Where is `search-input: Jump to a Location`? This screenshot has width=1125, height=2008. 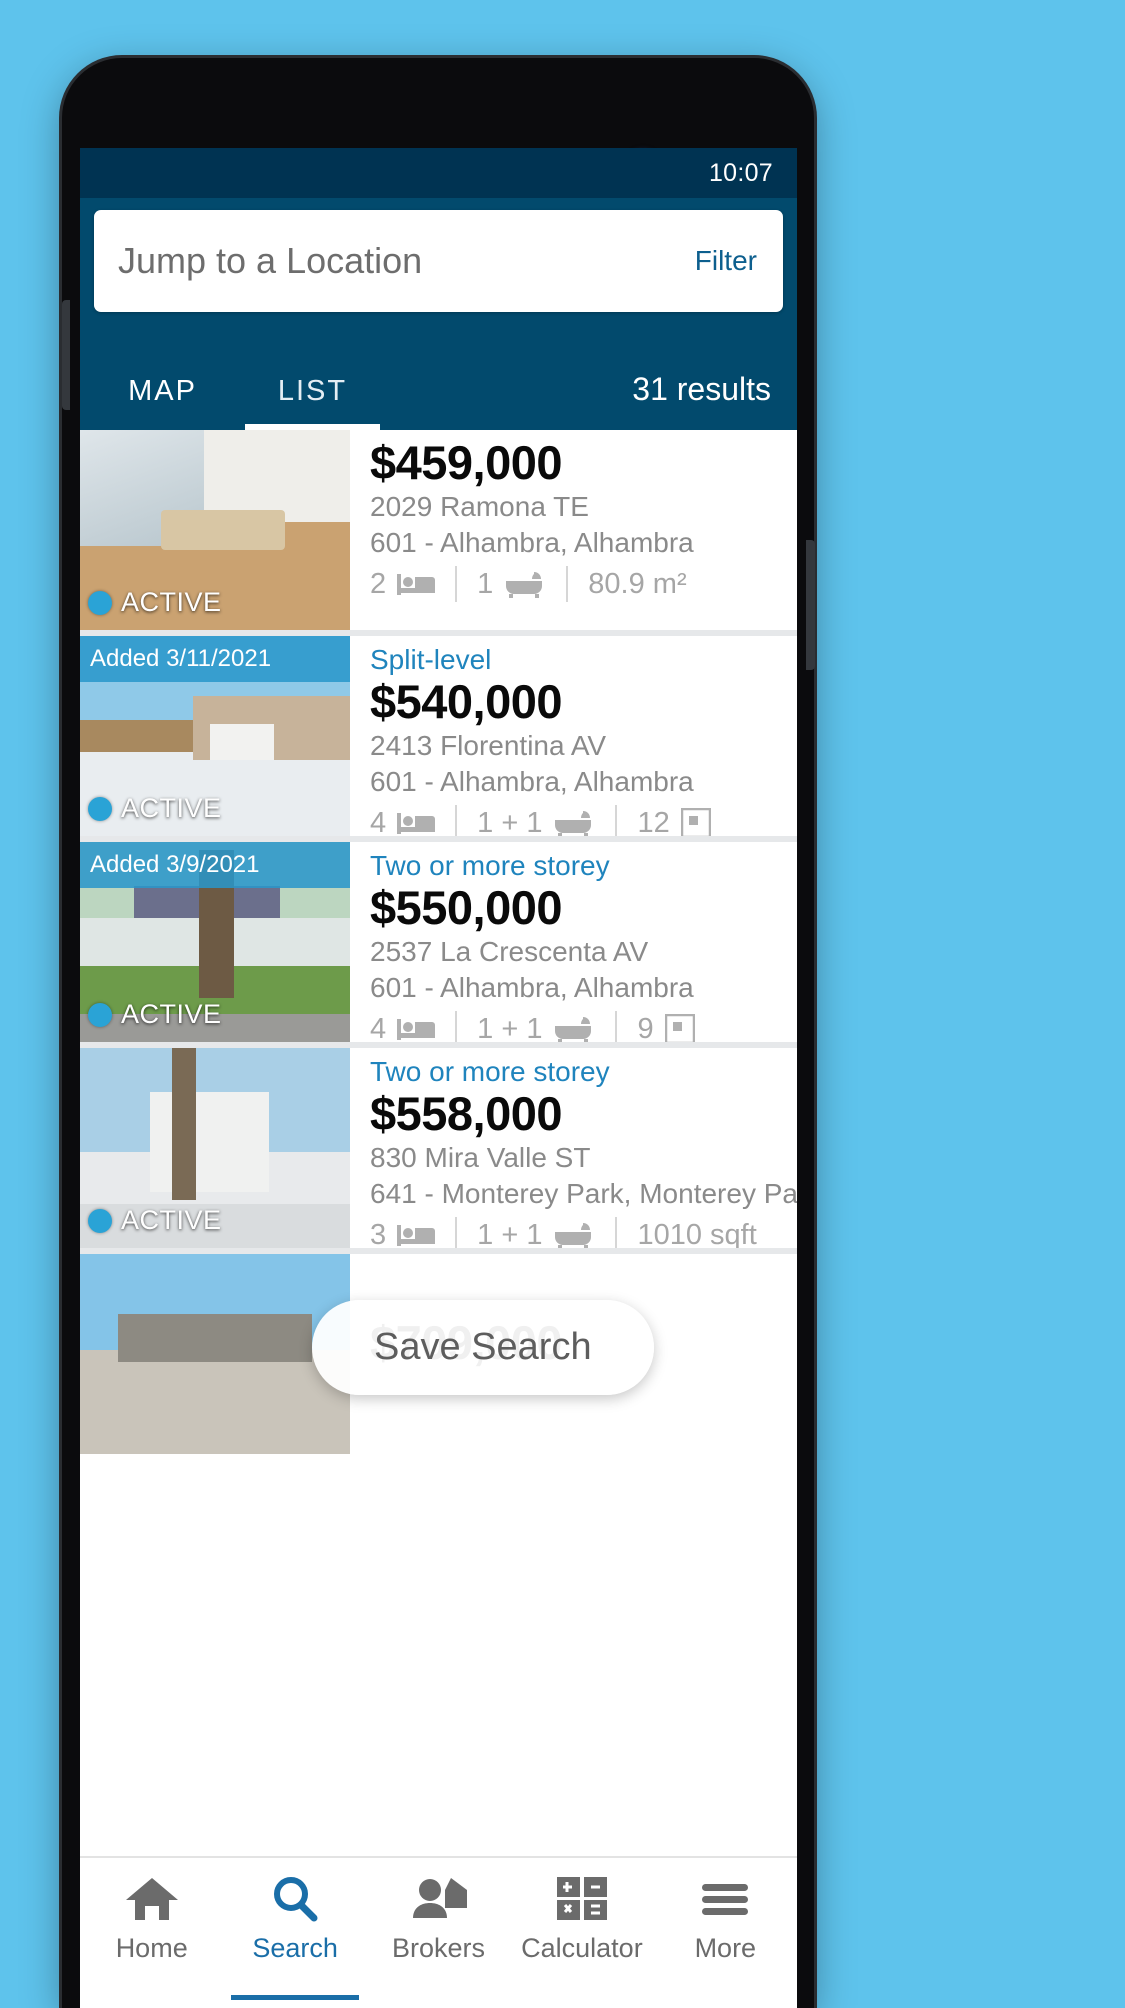
search-input: Jump to a Location is located at coordinates (270, 261).